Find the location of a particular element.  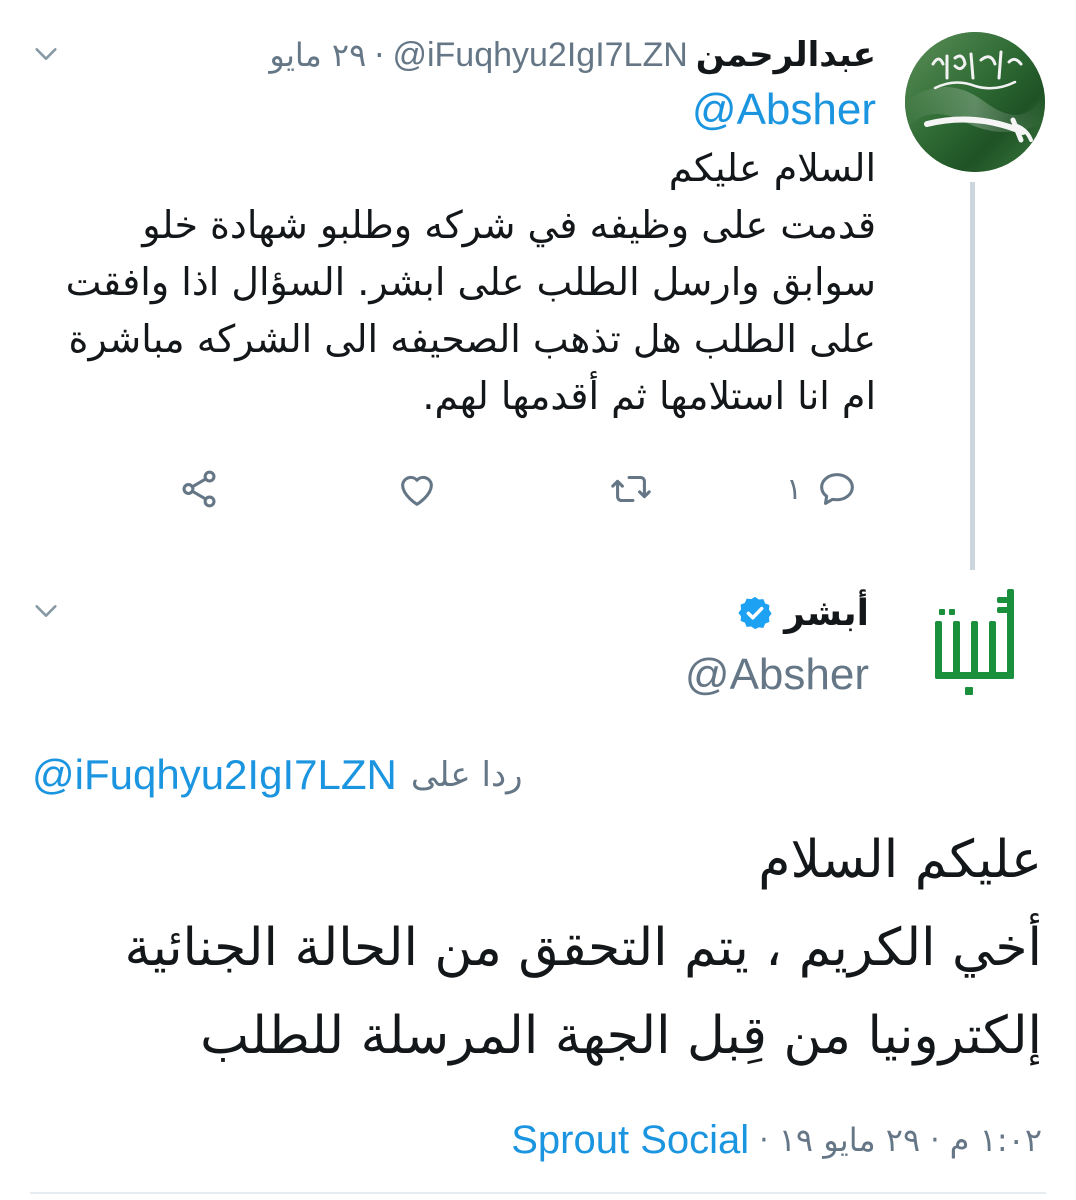

tweet2-body-line: عليكم السلام is located at coordinates (900, 860).